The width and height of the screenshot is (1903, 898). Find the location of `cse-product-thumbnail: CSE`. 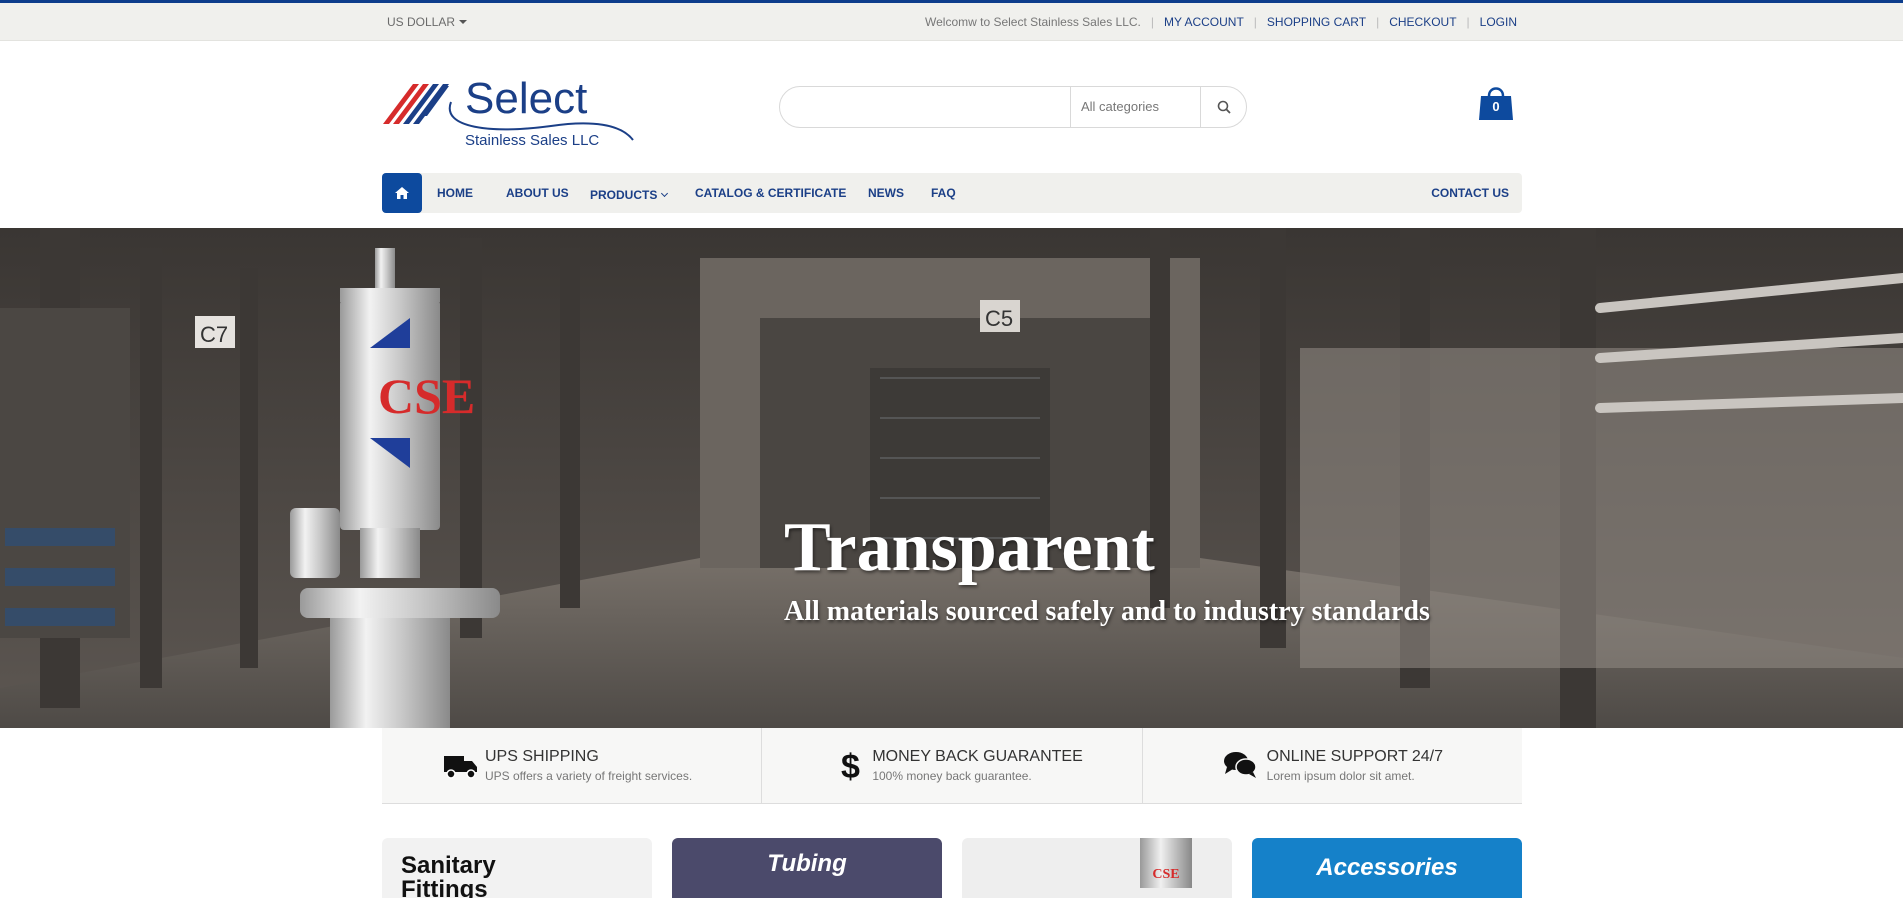

cse-product-thumbnail: CSE is located at coordinates (1166, 863).